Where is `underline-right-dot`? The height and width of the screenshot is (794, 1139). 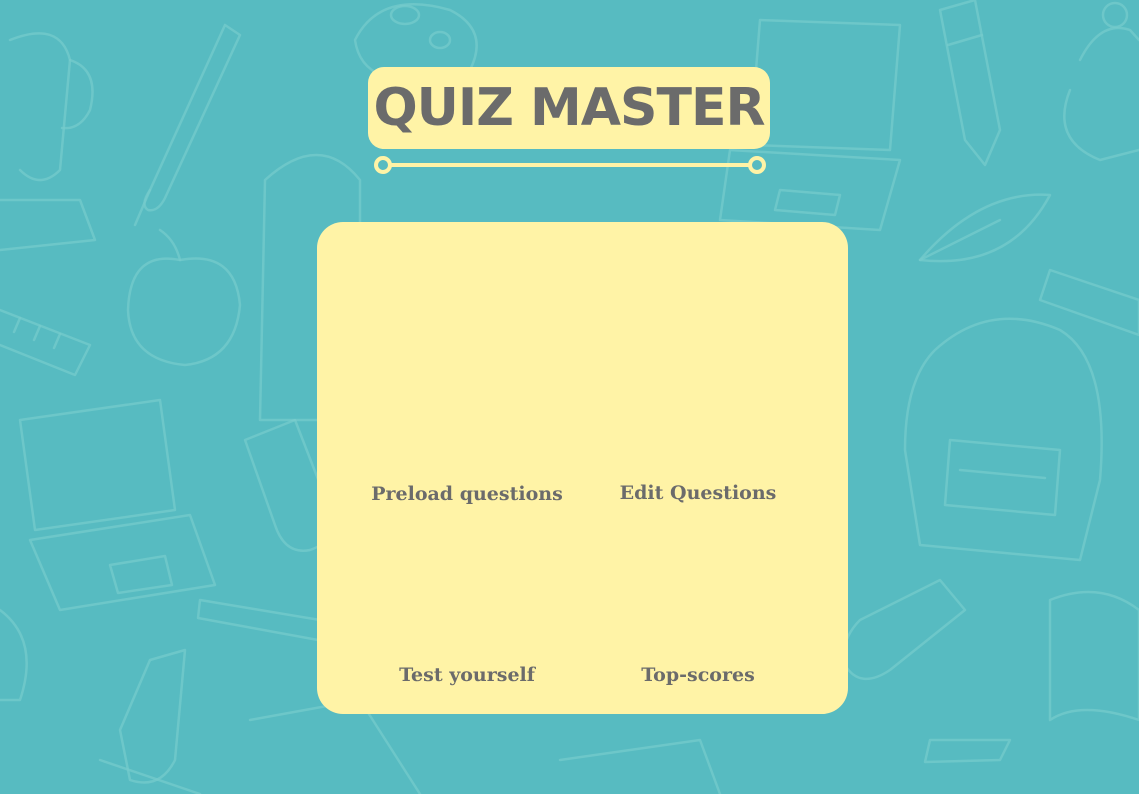
underline-right-dot is located at coordinates (757, 165).